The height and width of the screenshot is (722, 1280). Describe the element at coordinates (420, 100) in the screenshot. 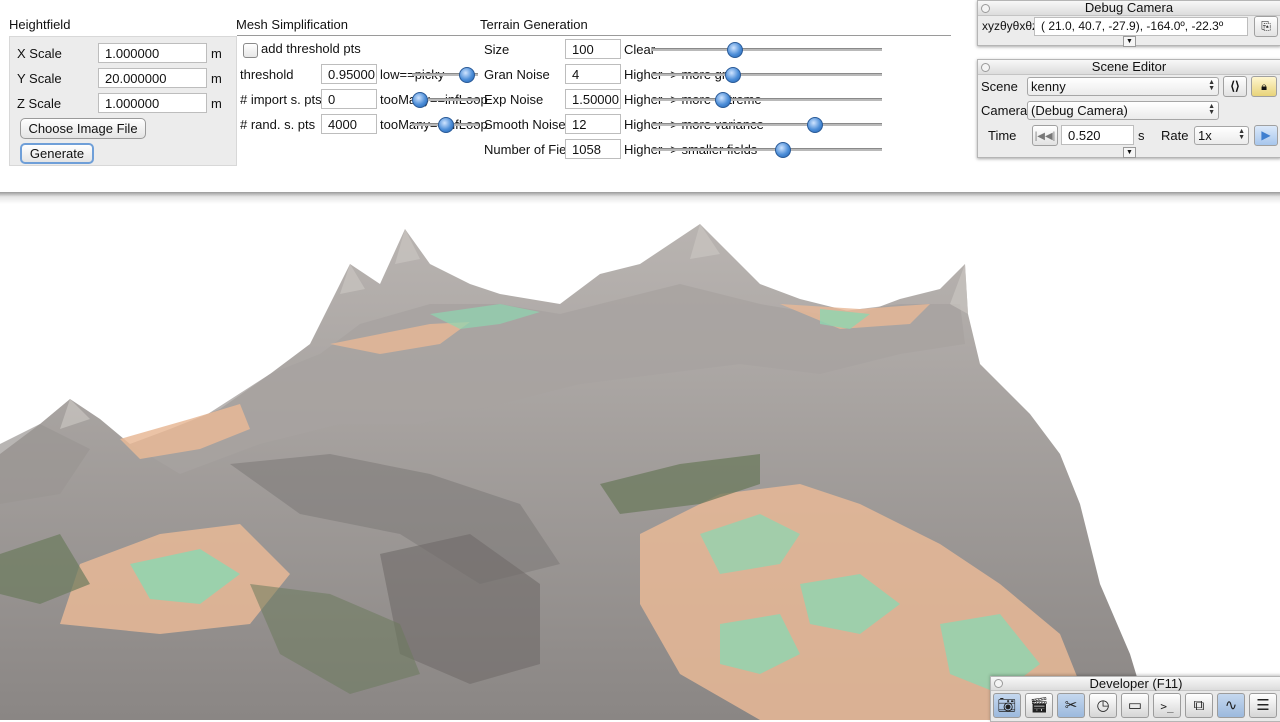

I see `import-pts-slider-thumb` at that location.